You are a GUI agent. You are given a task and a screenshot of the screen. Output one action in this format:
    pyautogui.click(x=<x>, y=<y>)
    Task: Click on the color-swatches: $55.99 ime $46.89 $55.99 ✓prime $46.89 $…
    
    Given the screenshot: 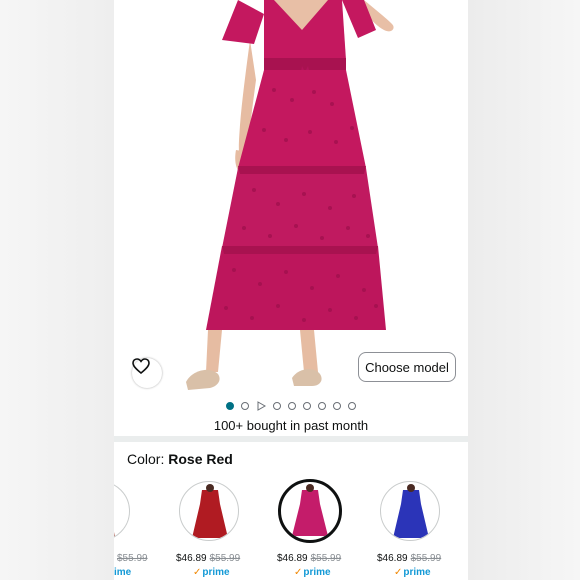 What is the action you would take?
    pyautogui.click(x=291, y=529)
    